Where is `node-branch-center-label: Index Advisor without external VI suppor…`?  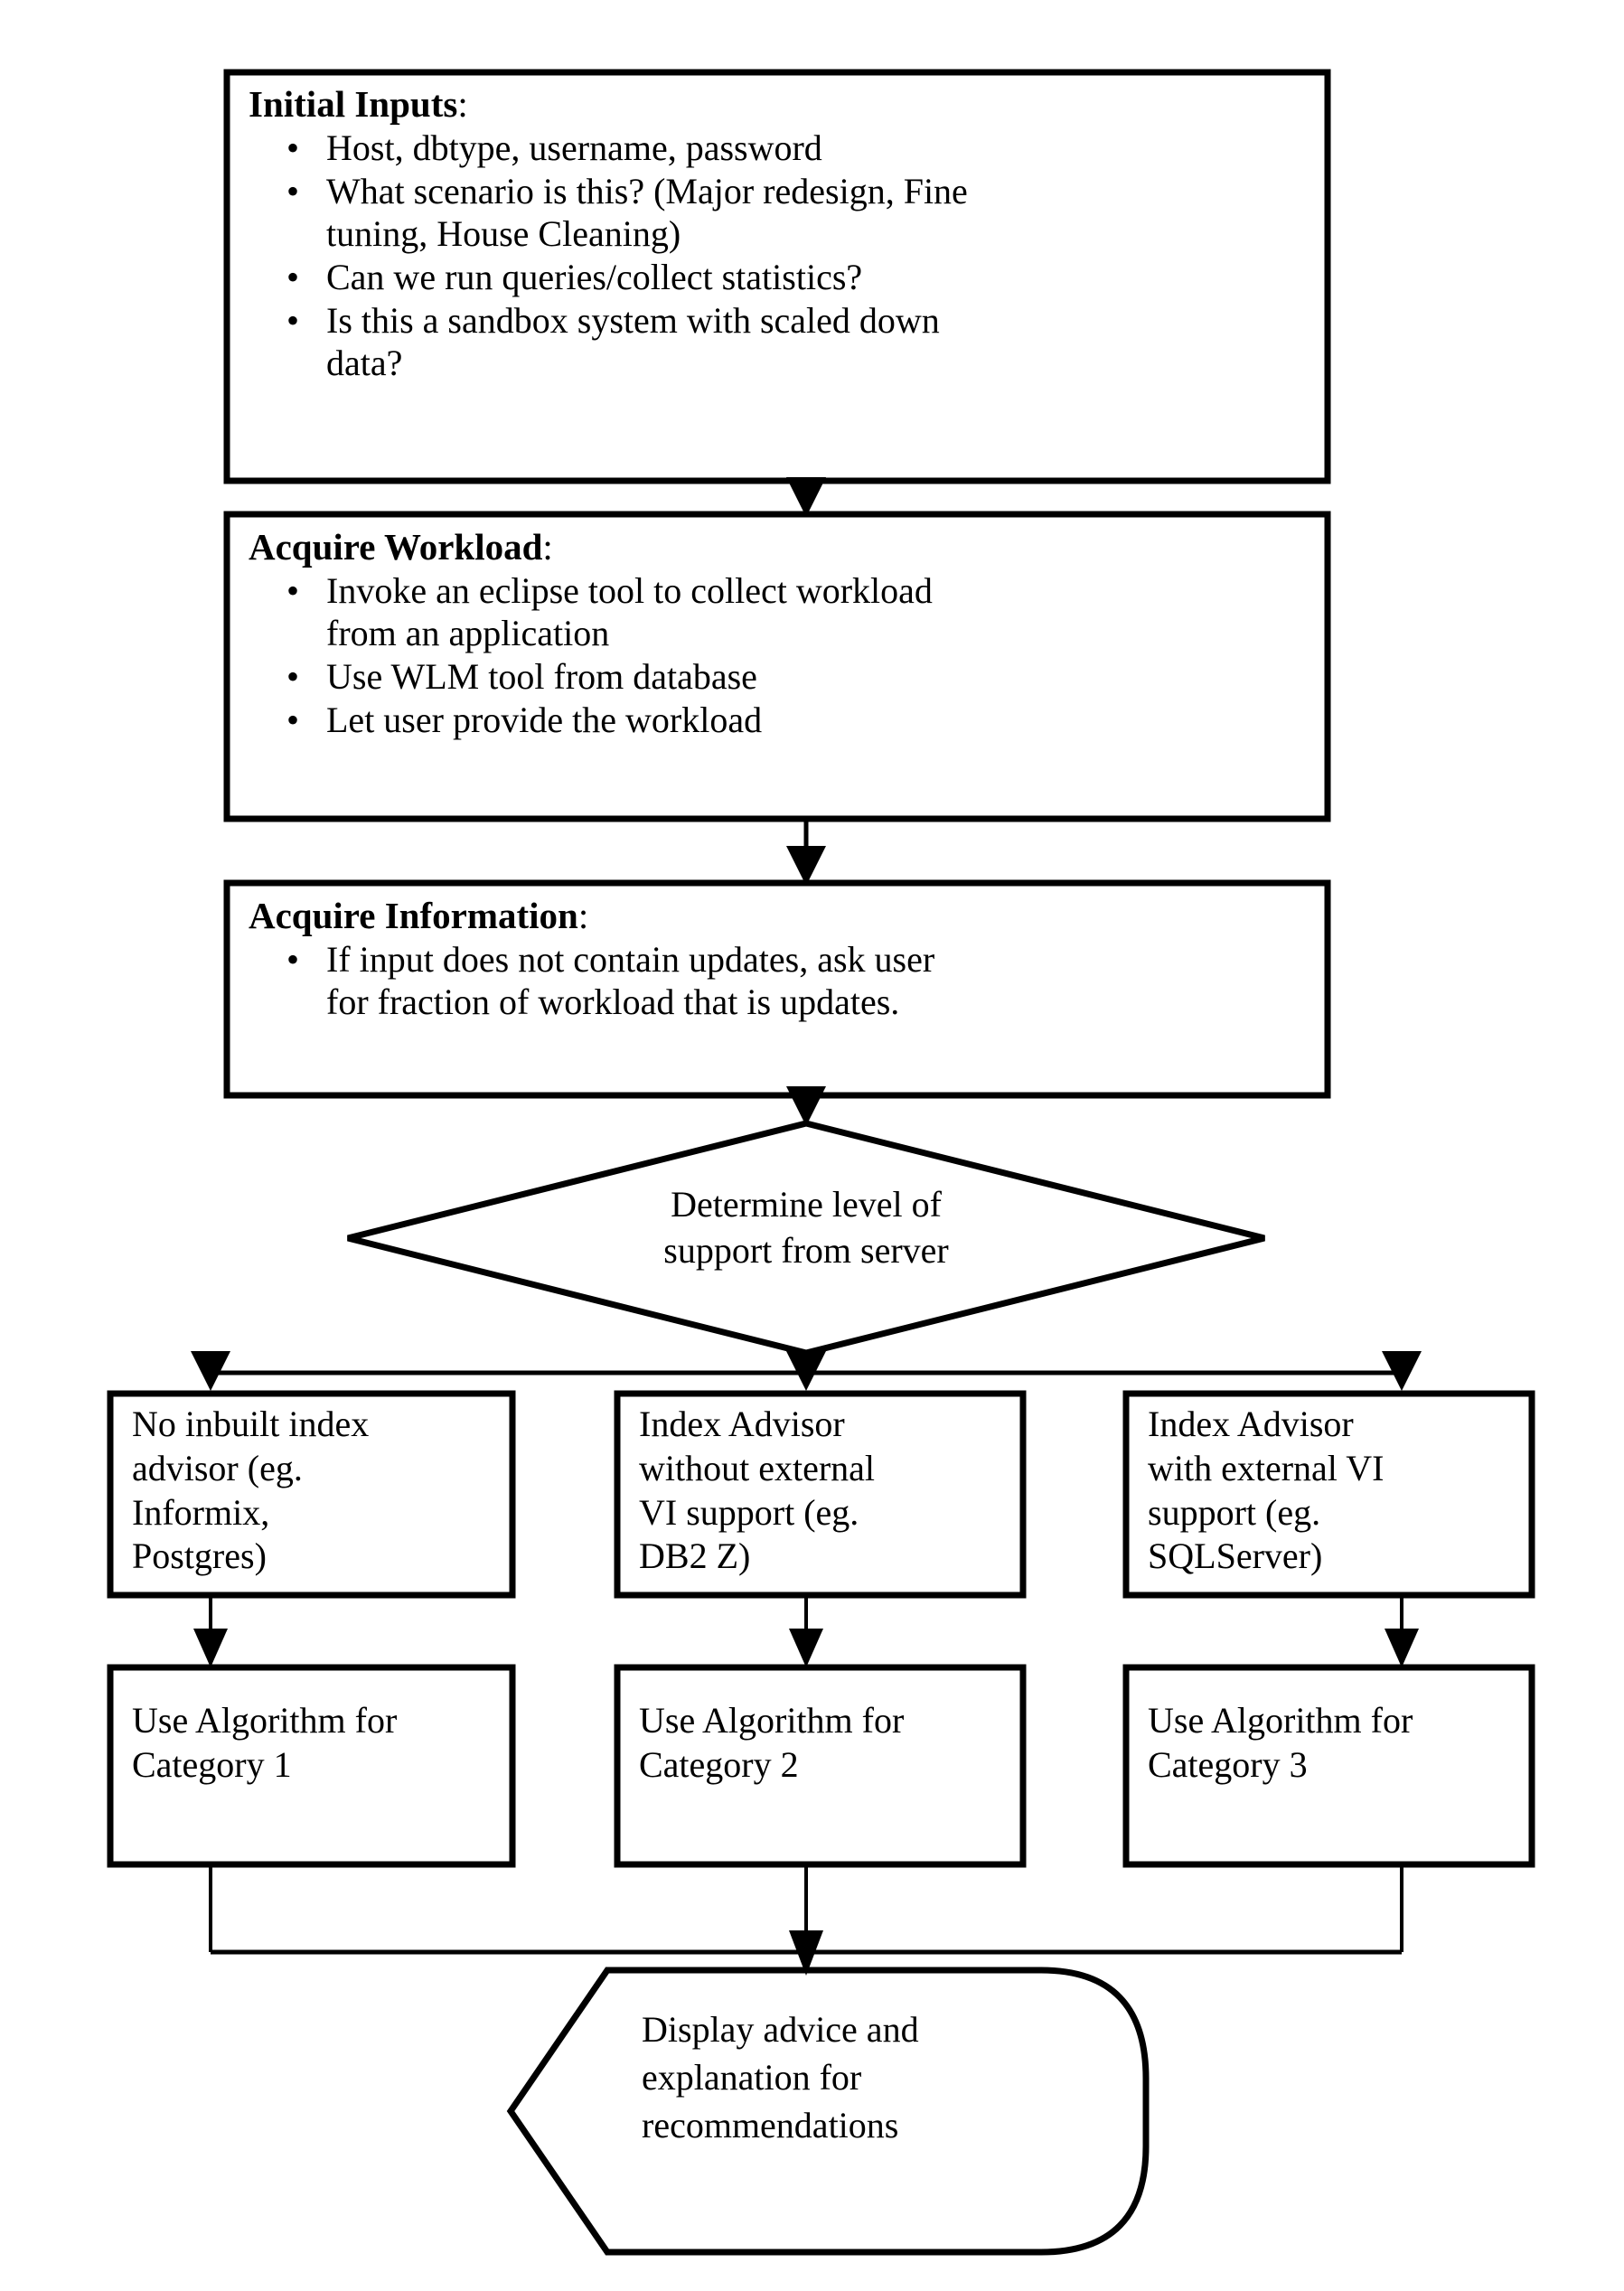
node-branch-center-label: Index Advisor without external VI suppor… is located at coordinates (829, 1491).